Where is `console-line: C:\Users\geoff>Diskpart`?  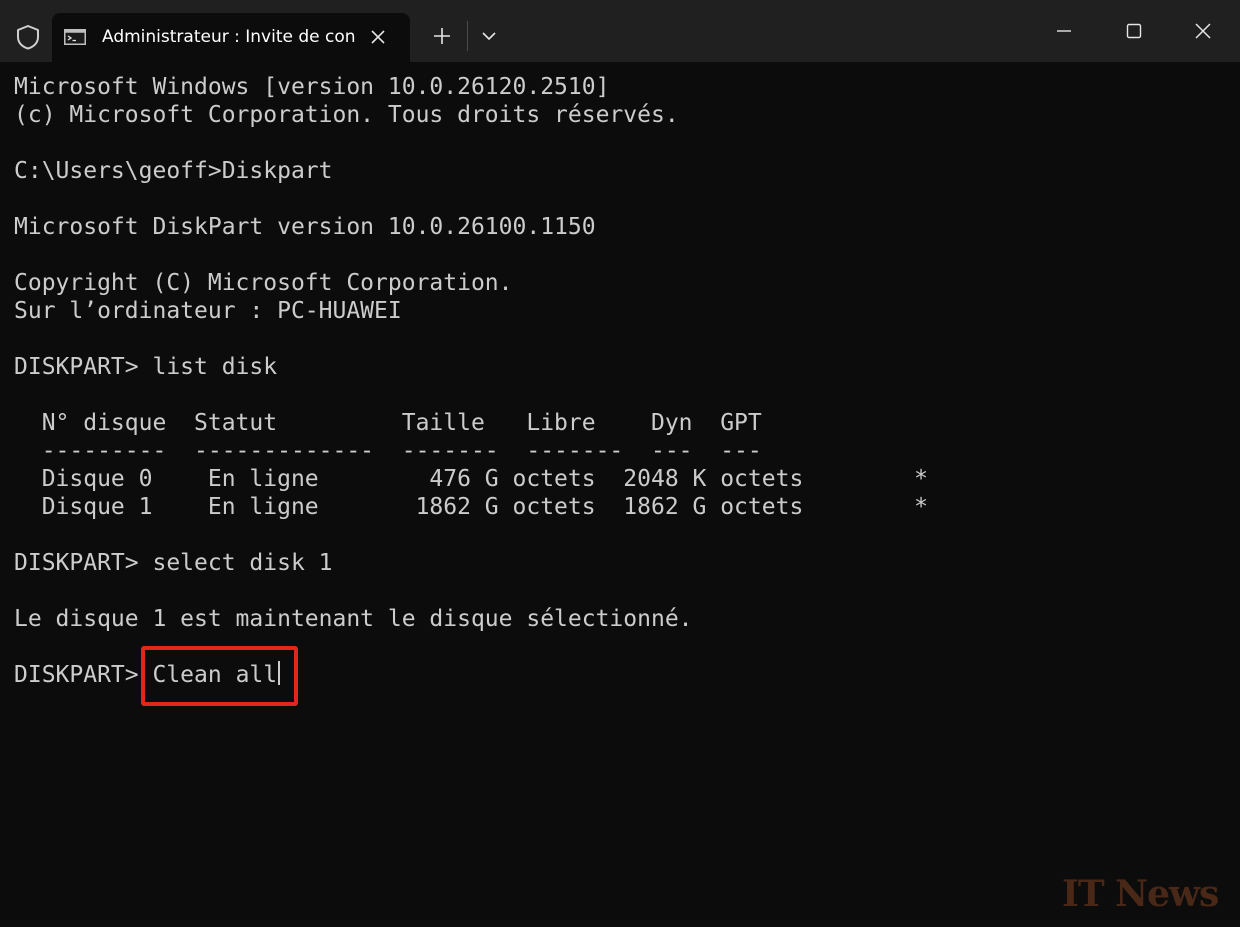 console-line: C:\Users\geoff>Diskpart is located at coordinates (173, 171).